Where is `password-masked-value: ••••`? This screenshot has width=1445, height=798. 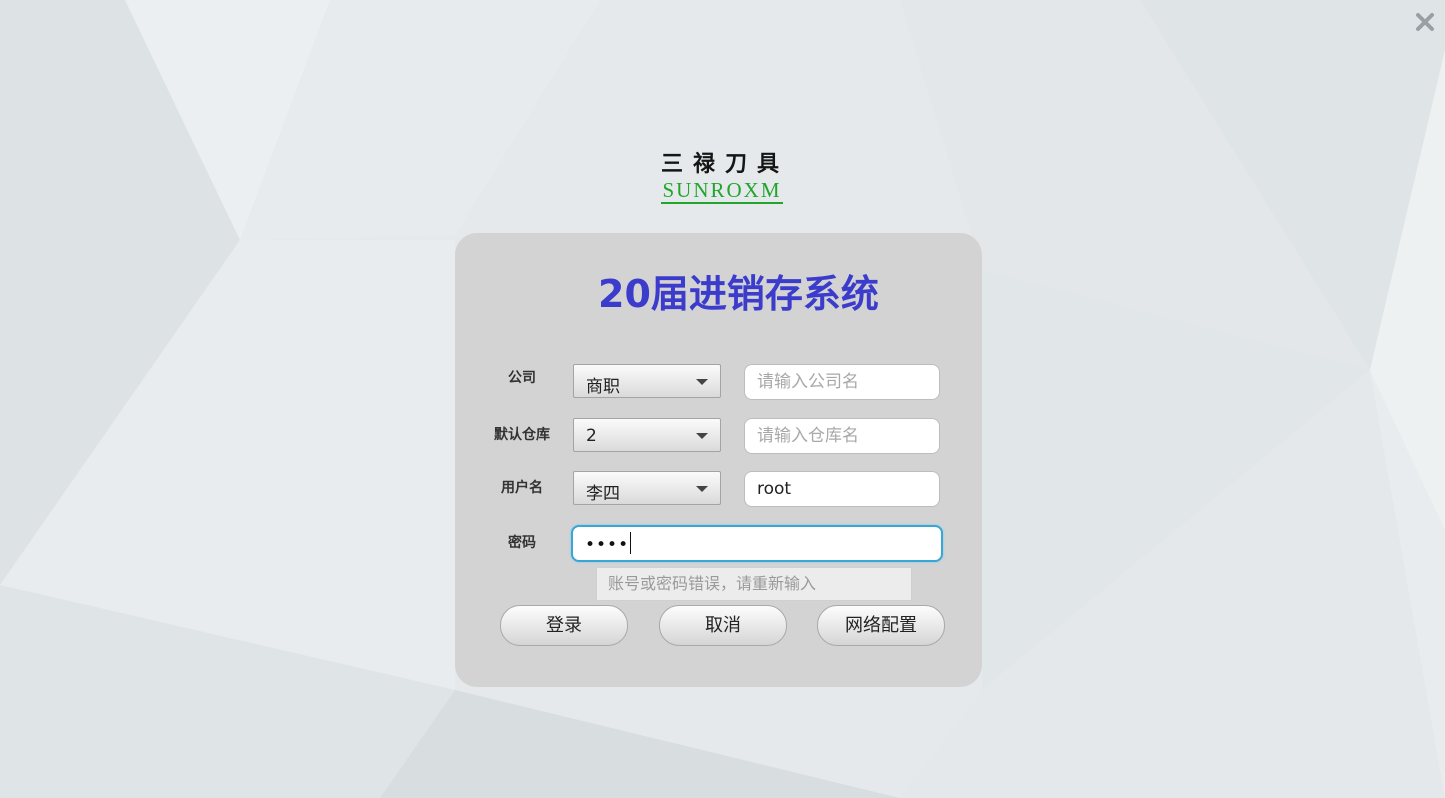 password-masked-value: •••• is located at coordinates (608, 543).